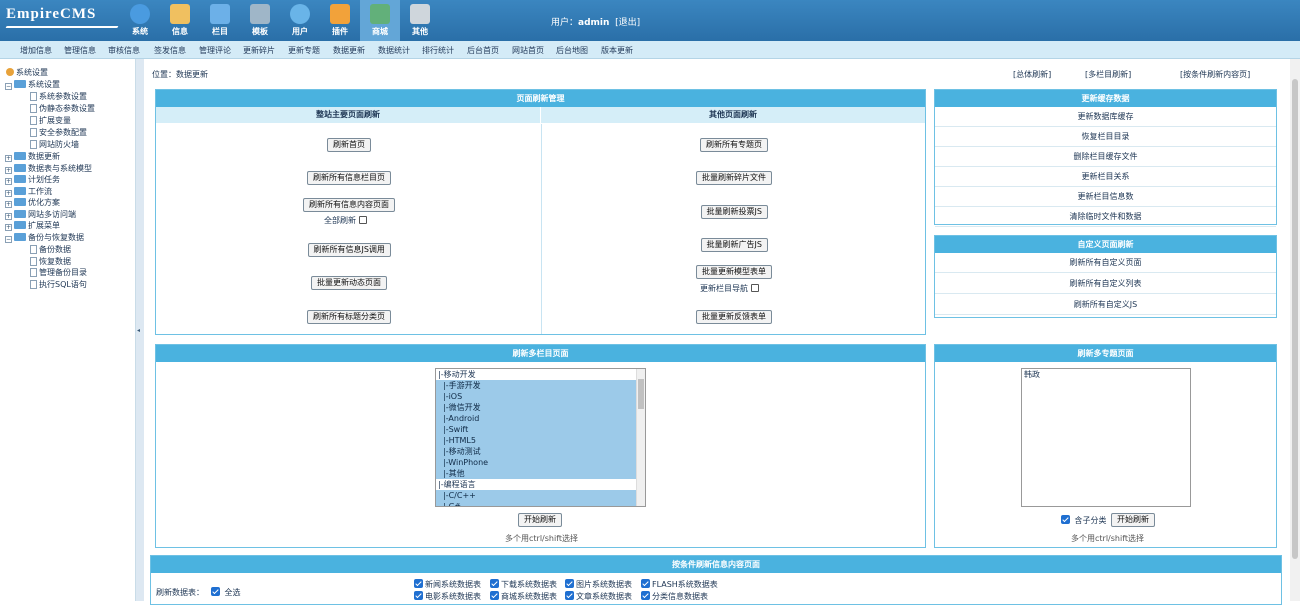 Image resolution: width=1300 pixels, height=605 pixels. I want to click on class-option: |-微信开发, so click(540, 407).